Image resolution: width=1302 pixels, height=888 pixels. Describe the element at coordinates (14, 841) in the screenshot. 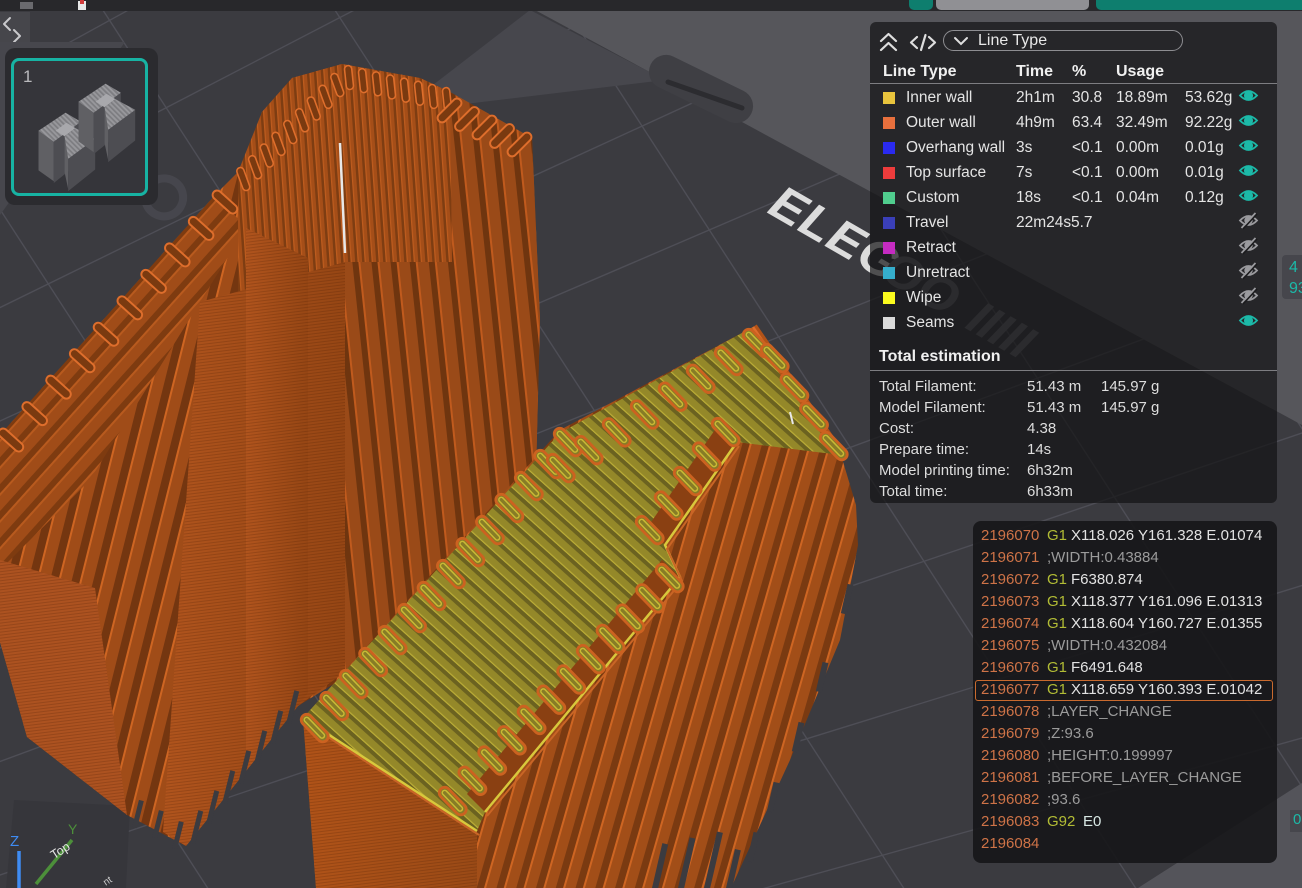

I see `svg-text: Z` at that location.